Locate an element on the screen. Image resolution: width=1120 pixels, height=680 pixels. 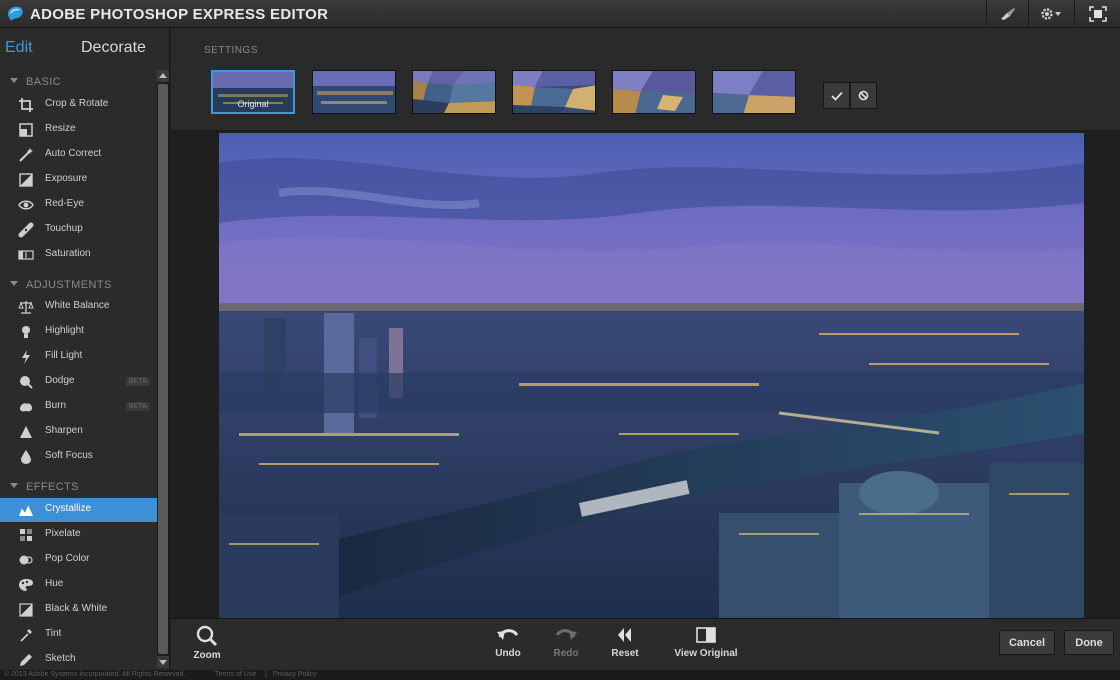
redo-label: Redo is located at coordinates (566, 653).